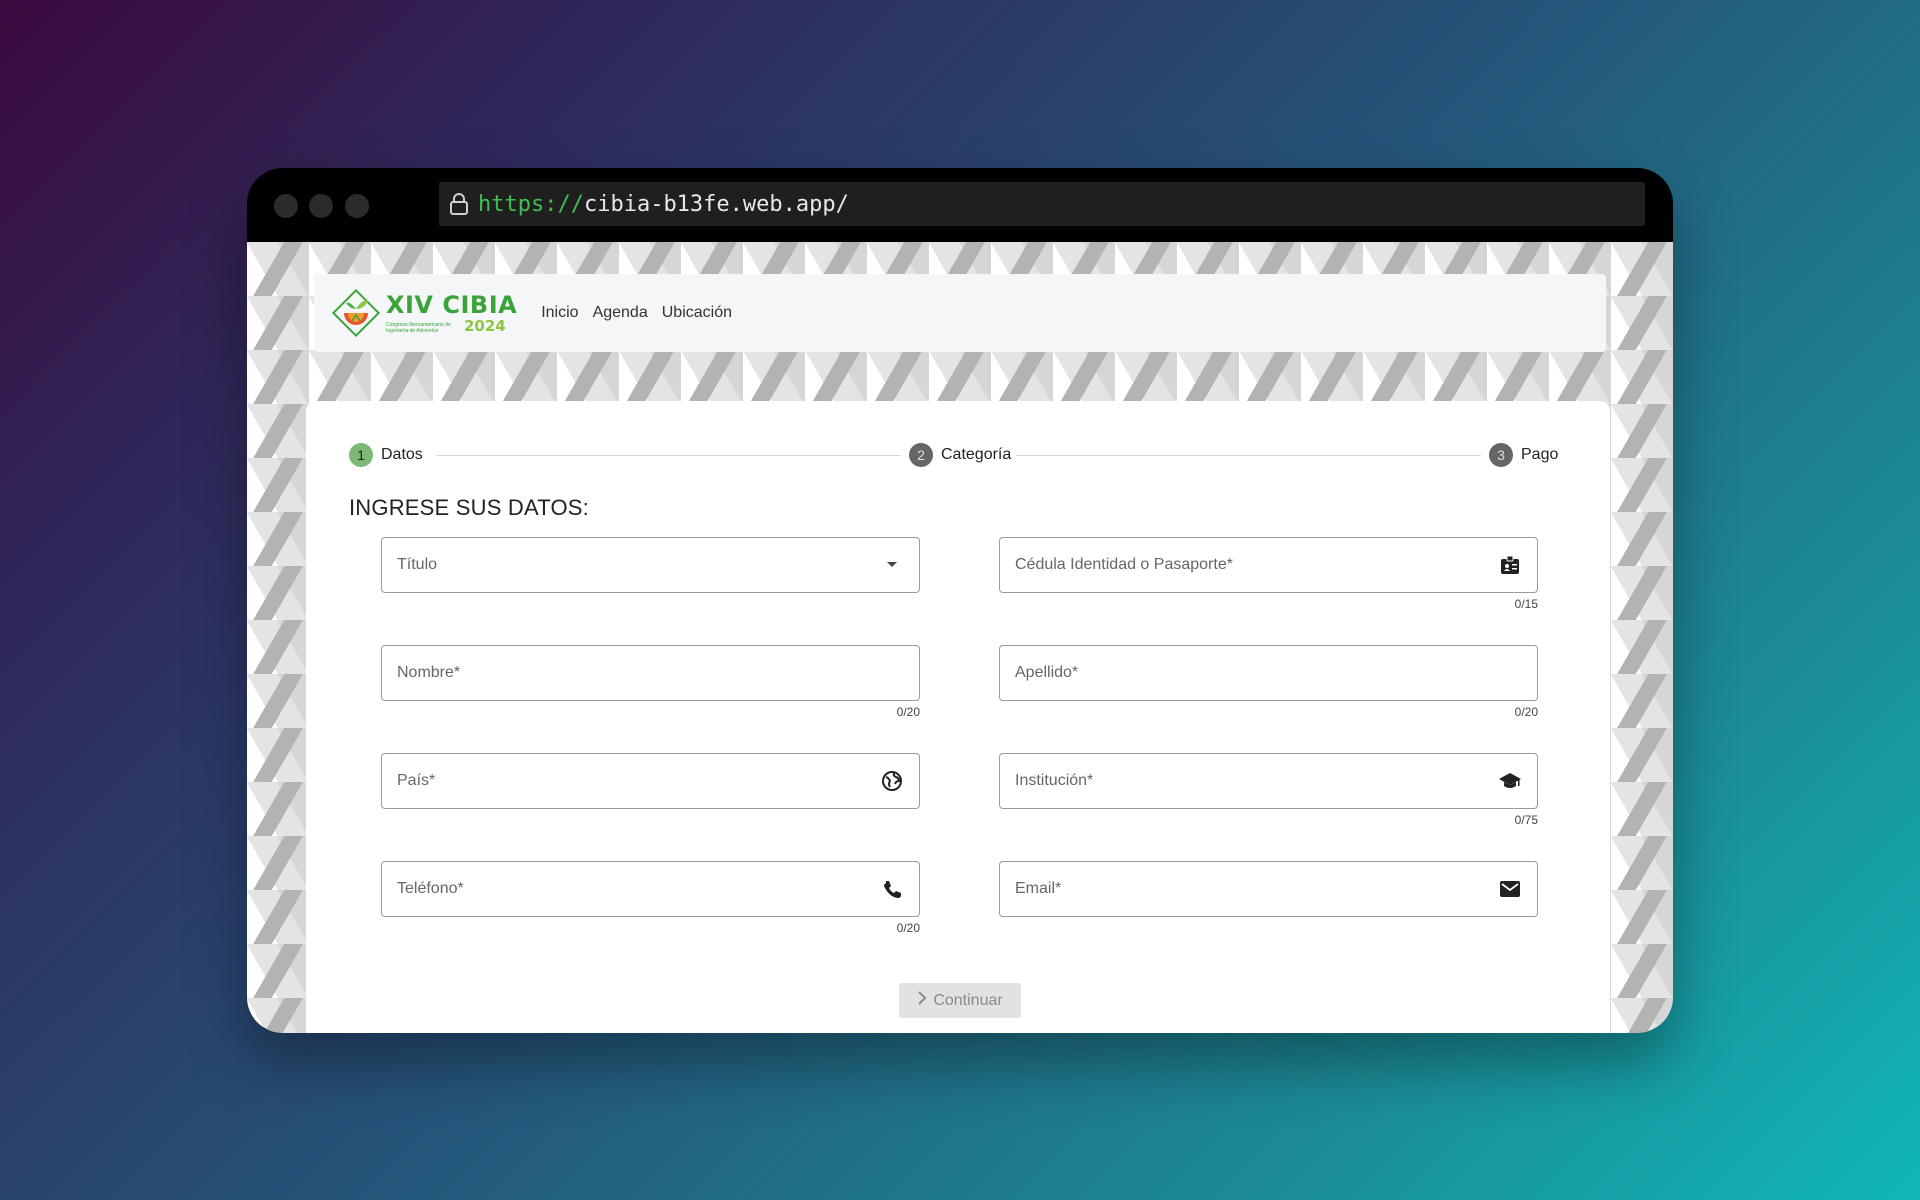 The image size is (1920, 1200). Describe the element at coordinates (459, 204) in the screenshot. I see `lock-icon` at that location.